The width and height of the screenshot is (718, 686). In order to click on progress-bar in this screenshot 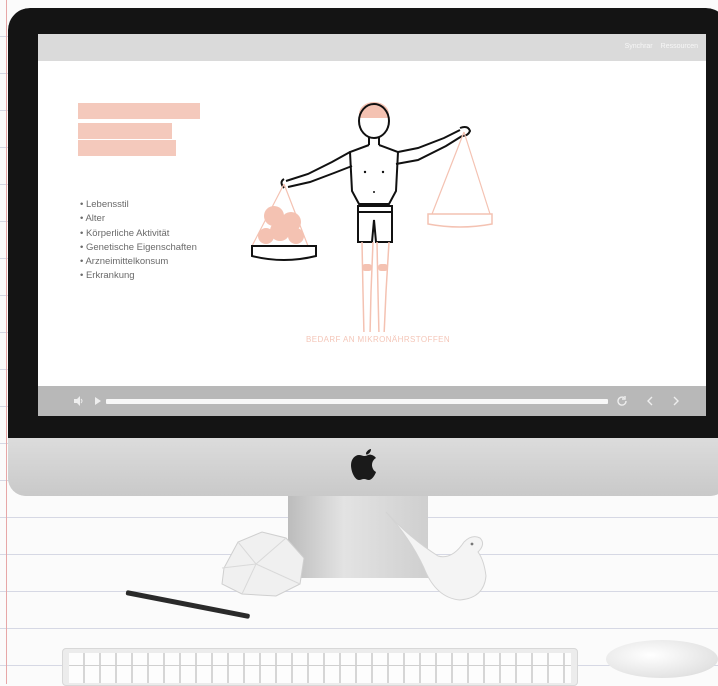, I will do `click(357, 401)`.